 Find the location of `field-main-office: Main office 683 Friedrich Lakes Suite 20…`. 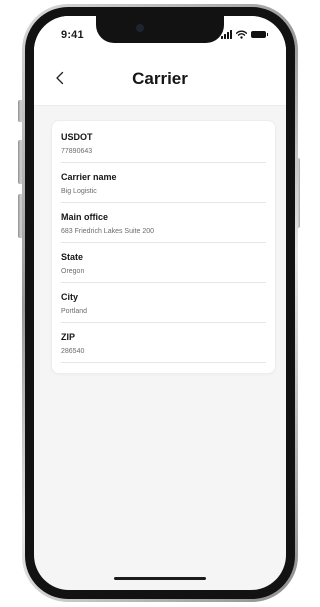

field-main-office: Main office 683 Friedrich Lakes Suite 20… is located at coordinates (163, 227).